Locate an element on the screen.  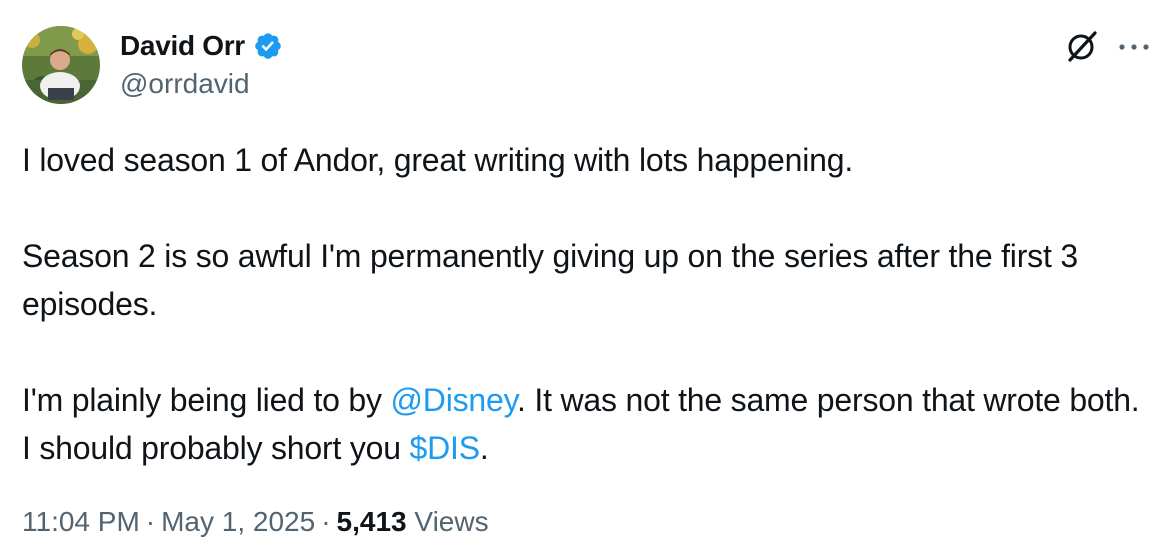
author-handle: @orrdavid is located at coordinates (185, 84).